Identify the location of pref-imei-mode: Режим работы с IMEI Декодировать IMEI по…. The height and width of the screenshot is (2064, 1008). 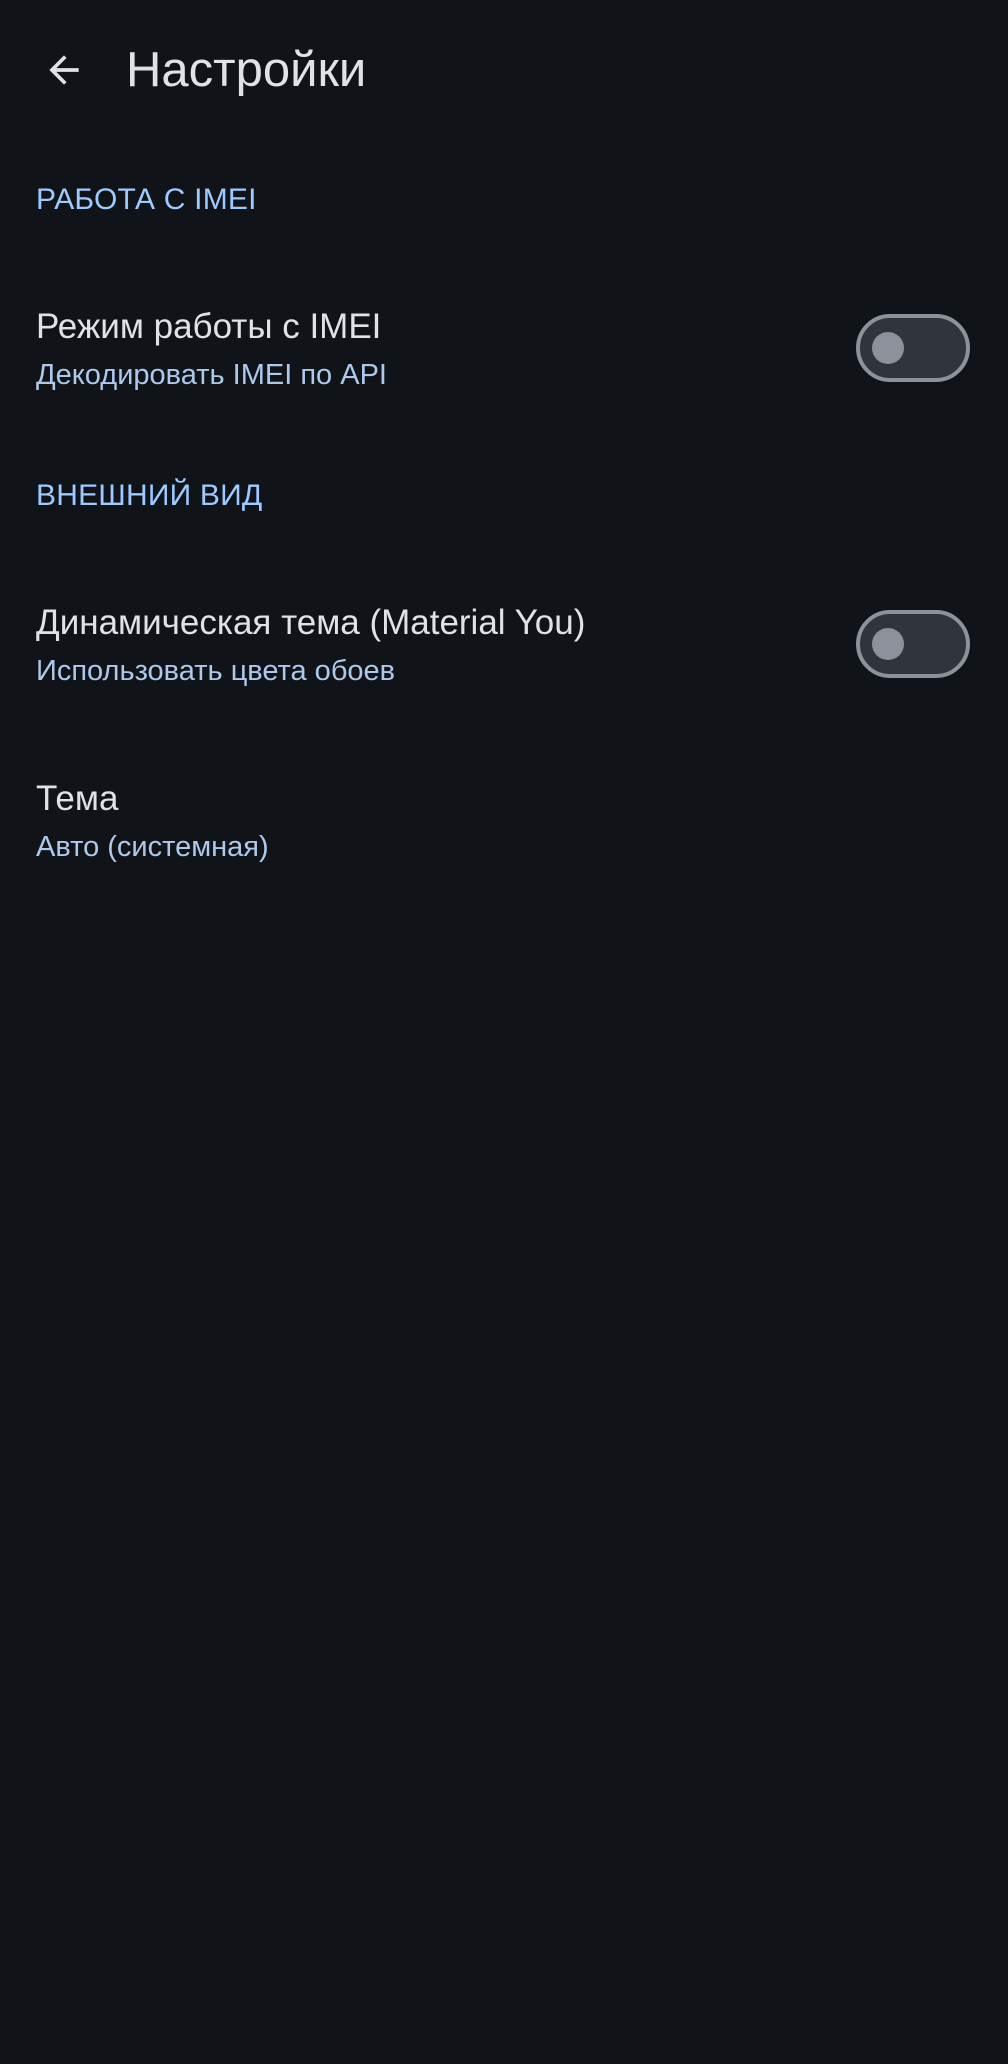
(504, 350).